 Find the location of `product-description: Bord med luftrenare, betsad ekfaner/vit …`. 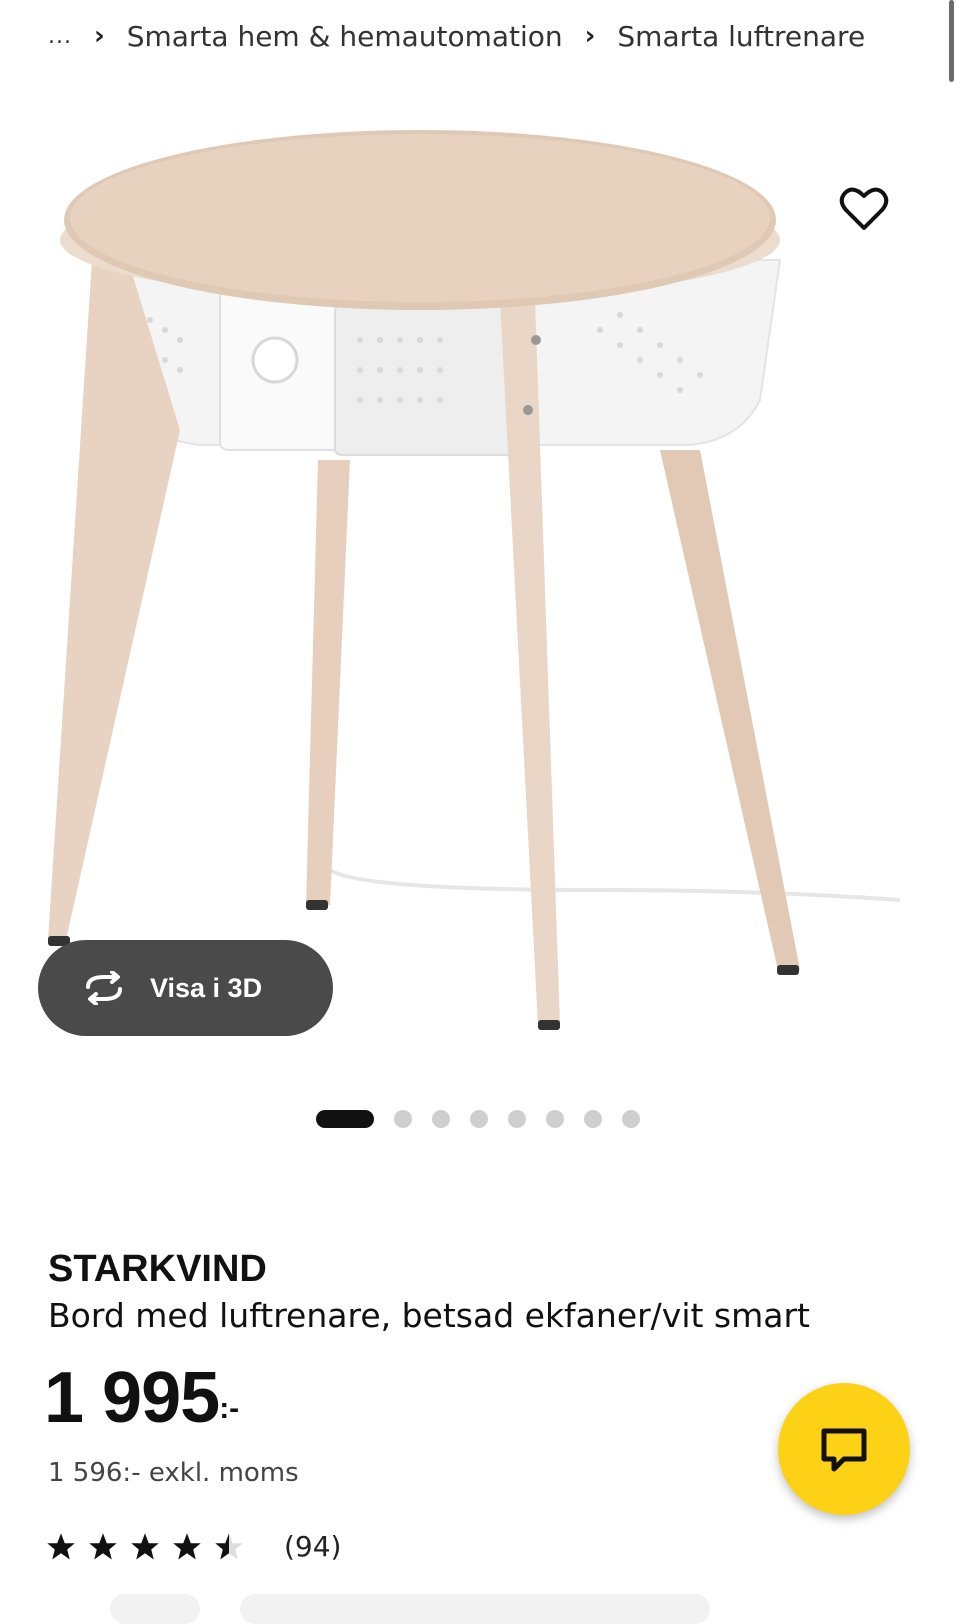

product-description: Bord med luftrenare, betsad ekfaner/vit … is located at coordinates (429, 1315).